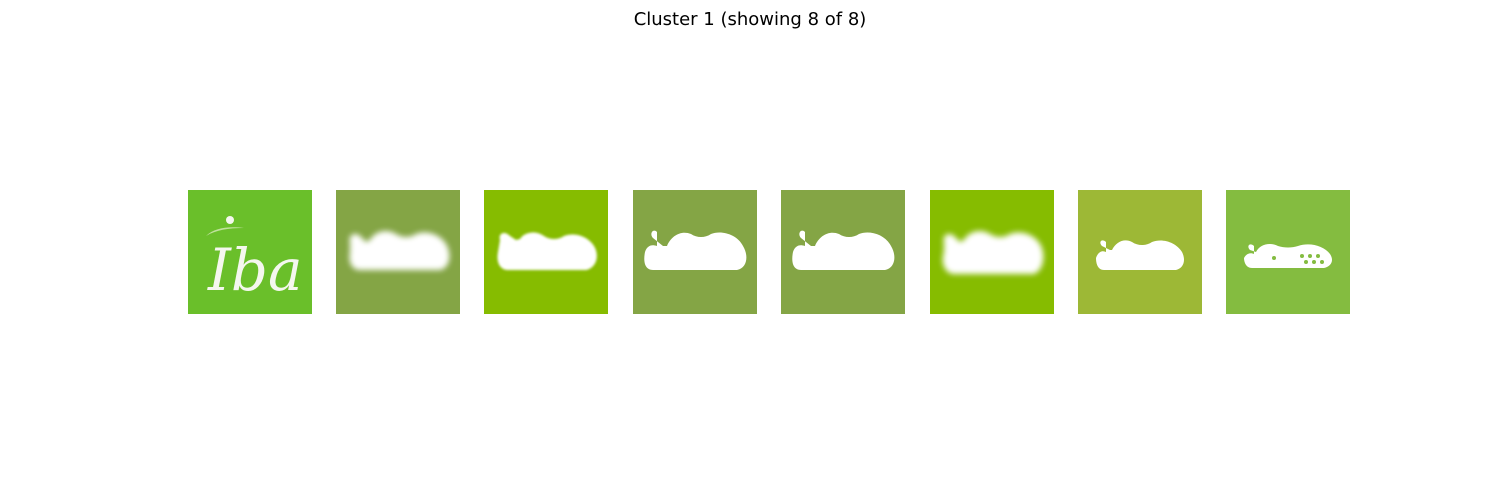 The height and width of the screenshot is (500, 1500). What do you see at coordinates (255, 270) in the screenshot?
I see `iba-logo-text: Iba` at bounding box center [255, 270].